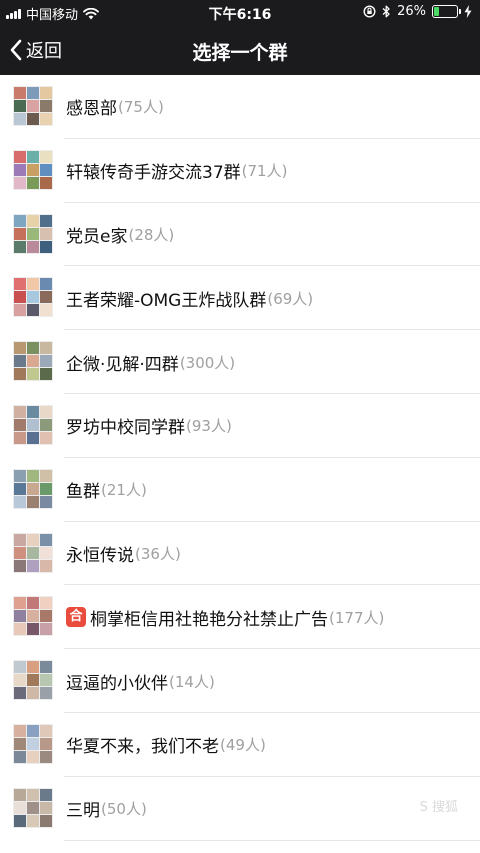 This screenshot has width=480, height=853. I want to click on rotation-lock-icon, so click(369, 11).